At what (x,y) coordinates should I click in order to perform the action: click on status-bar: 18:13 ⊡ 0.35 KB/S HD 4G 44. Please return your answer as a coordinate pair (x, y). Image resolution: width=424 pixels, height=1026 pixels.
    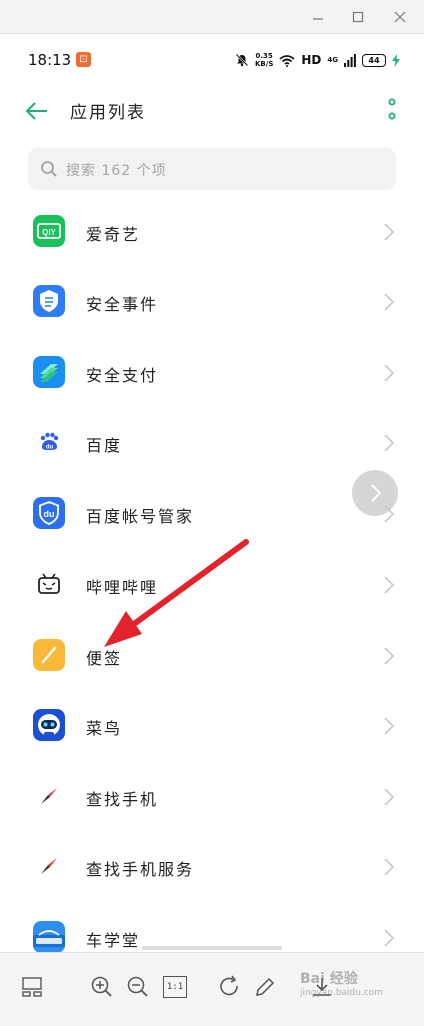
    Looking at the image, I should click on (212, 59).